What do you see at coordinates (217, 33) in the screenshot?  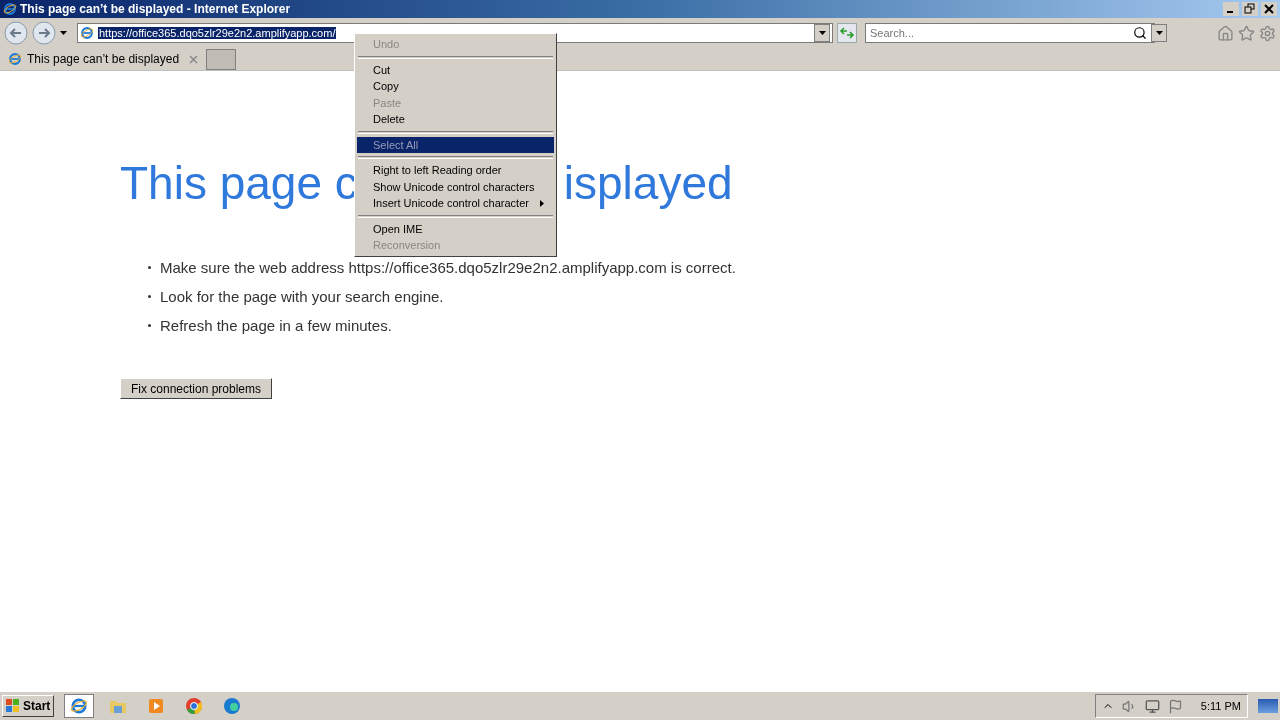 I see `address-text: https://office365.dqo5zlr29e2n2.amplifyapp.com/` at bounding box center [217, 33].